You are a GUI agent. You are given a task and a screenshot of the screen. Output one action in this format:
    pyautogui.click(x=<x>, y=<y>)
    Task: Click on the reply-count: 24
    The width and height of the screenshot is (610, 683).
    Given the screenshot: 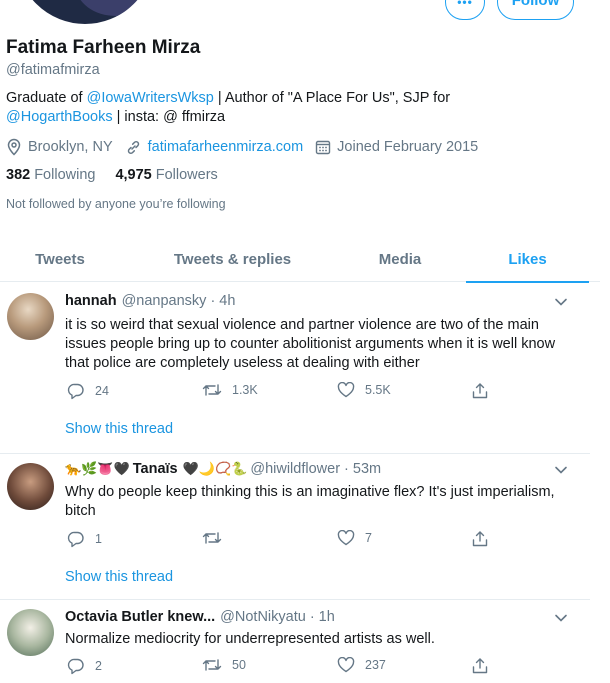 What is the action you would take?
    pyautogui.click(x=102, y=391)
    